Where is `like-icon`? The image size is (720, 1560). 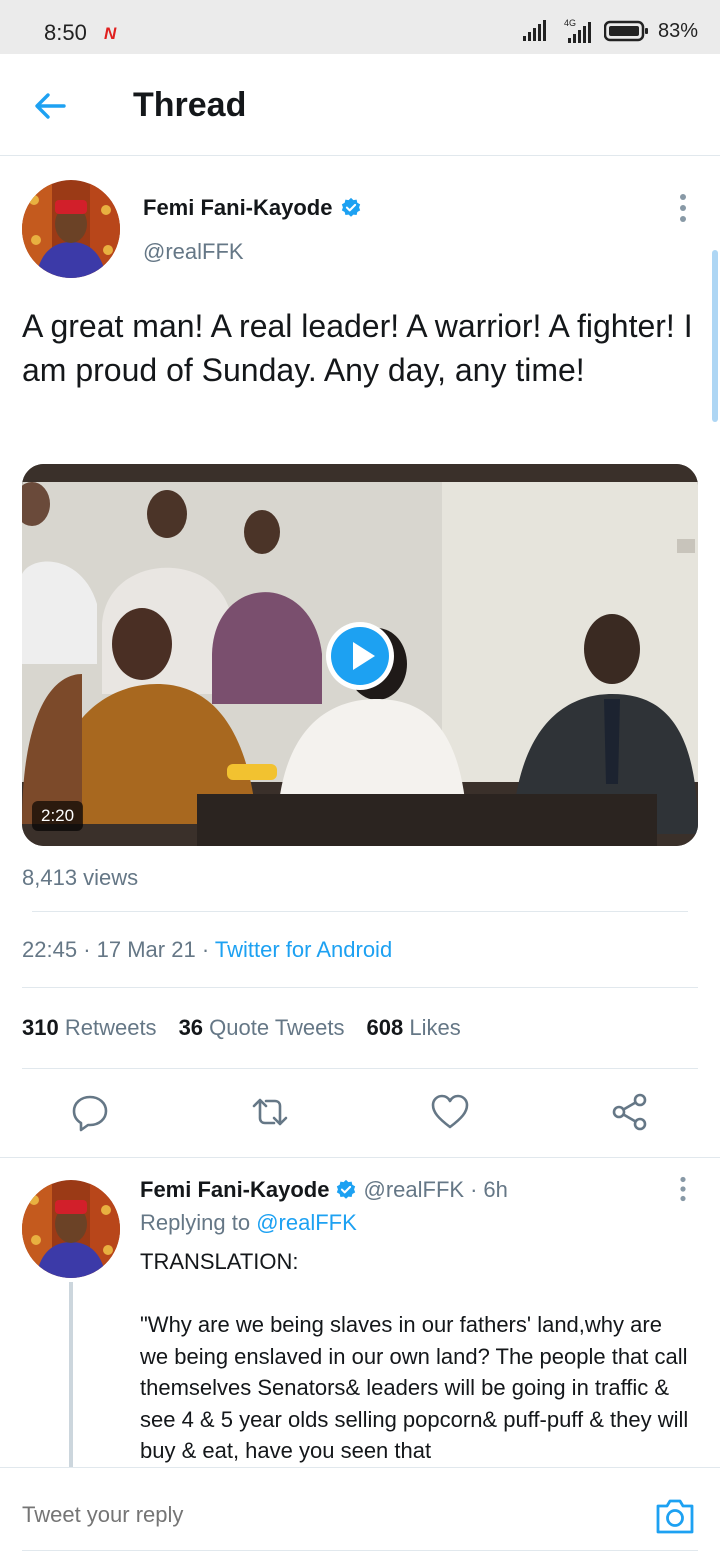
like-icon is located at coordinates (450, 1112).